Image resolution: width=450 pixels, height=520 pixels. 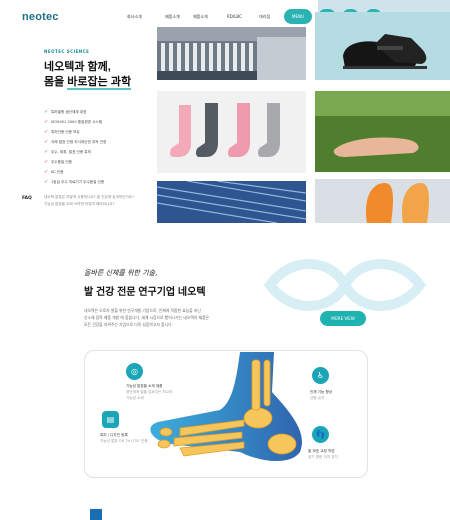 I want to click on check-item: ✓ 우수품질 인증, so click(x=75, y=162).